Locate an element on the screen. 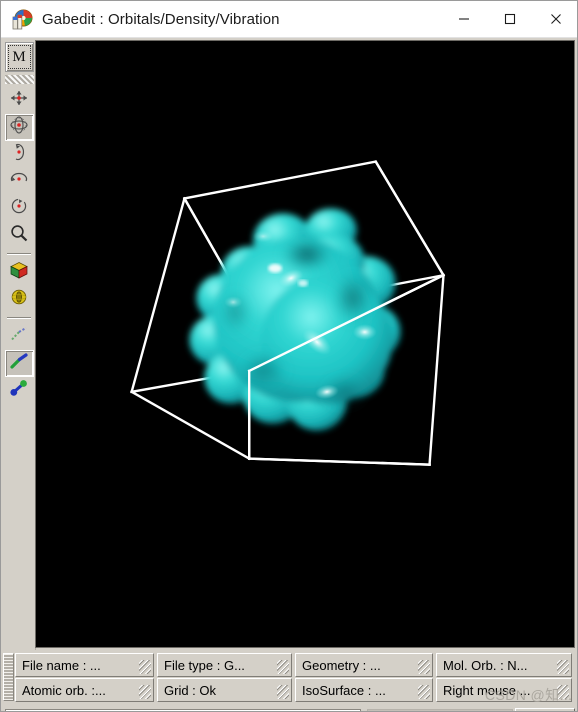 The width and height of the screenshot is (578, 712). rotate-horizontal-icon is located at coordinates (19, 181).